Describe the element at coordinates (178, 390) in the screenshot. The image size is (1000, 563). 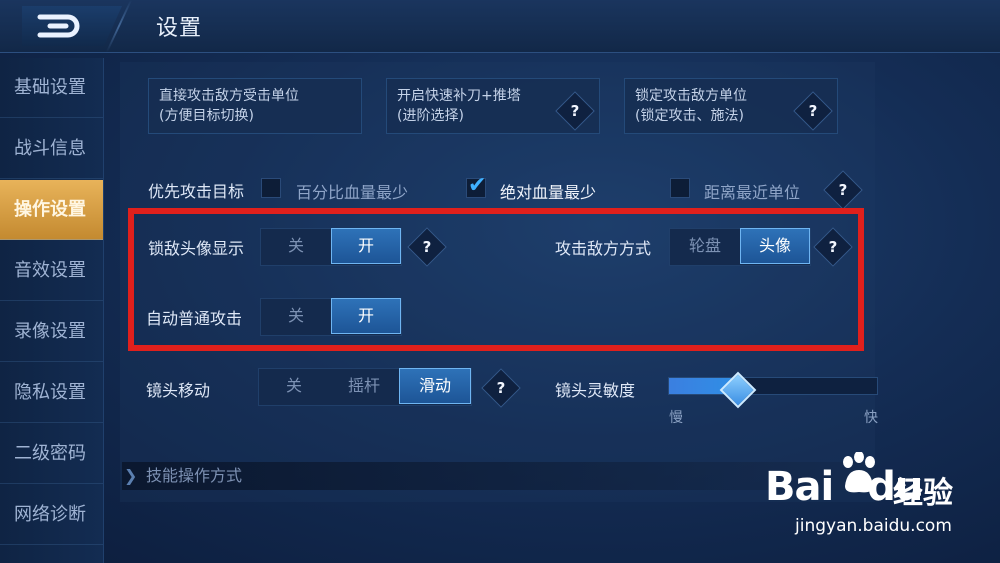
I see `camera-move-label: 镜头移动` at that location.